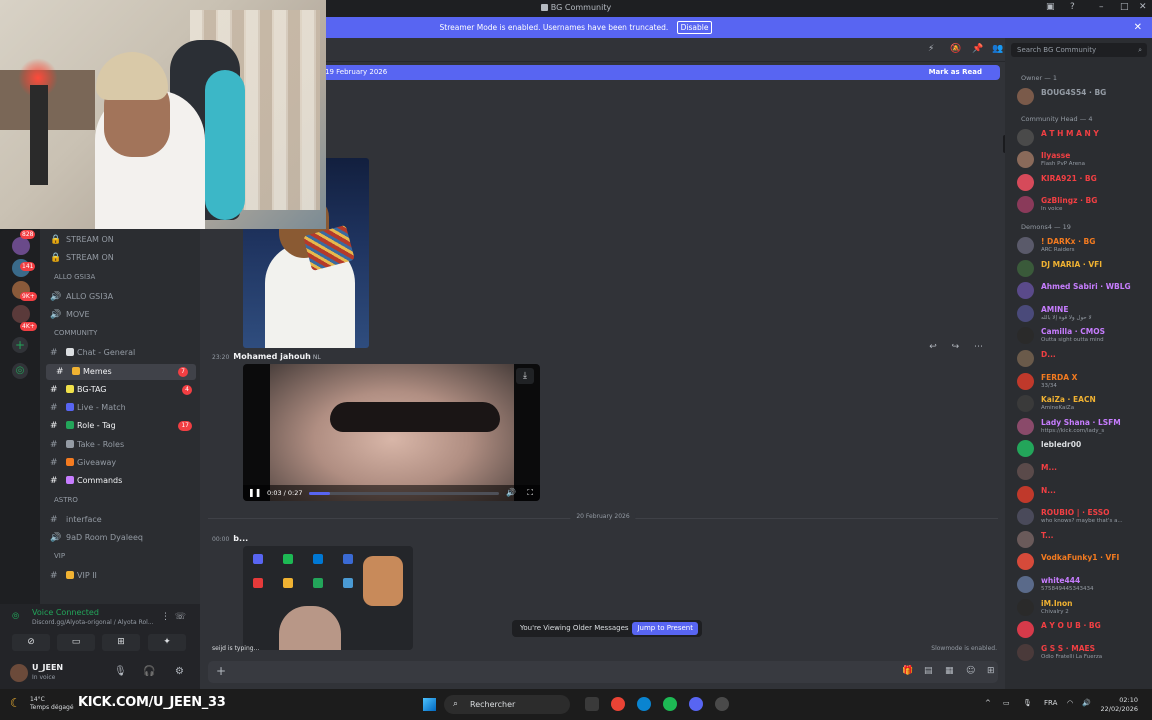  Describe the element at coordinates (1083, 653) in the screenshot. I see `member-item: G S S · MAES Odio Fratelli La Fuerza` at that location.